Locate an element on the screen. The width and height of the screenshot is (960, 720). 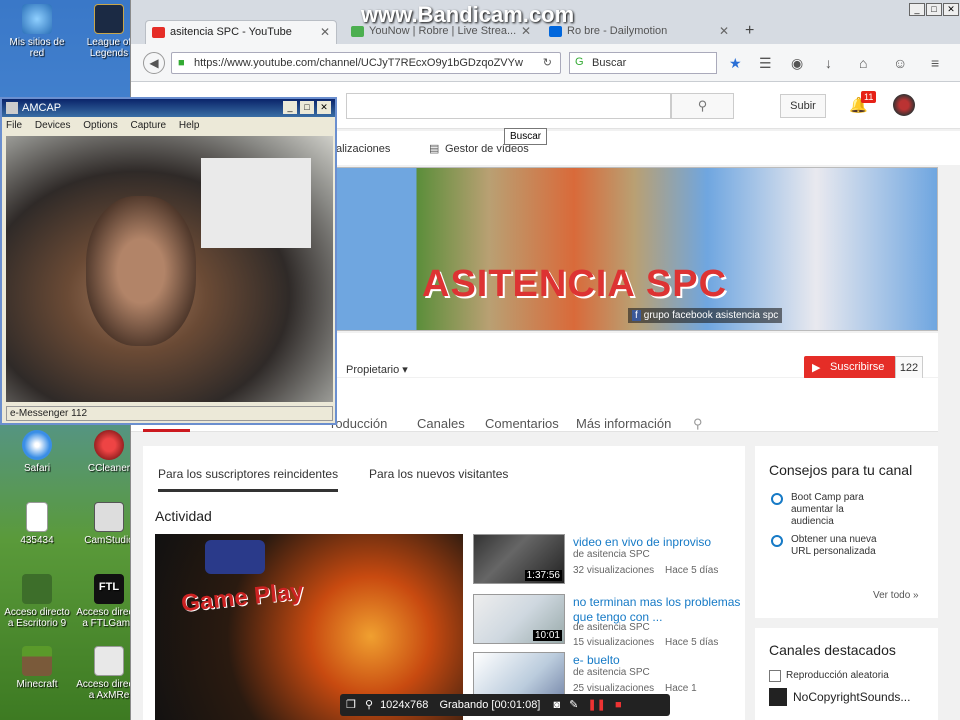
download-icon: ↓ is located at coordinates (828, 63).